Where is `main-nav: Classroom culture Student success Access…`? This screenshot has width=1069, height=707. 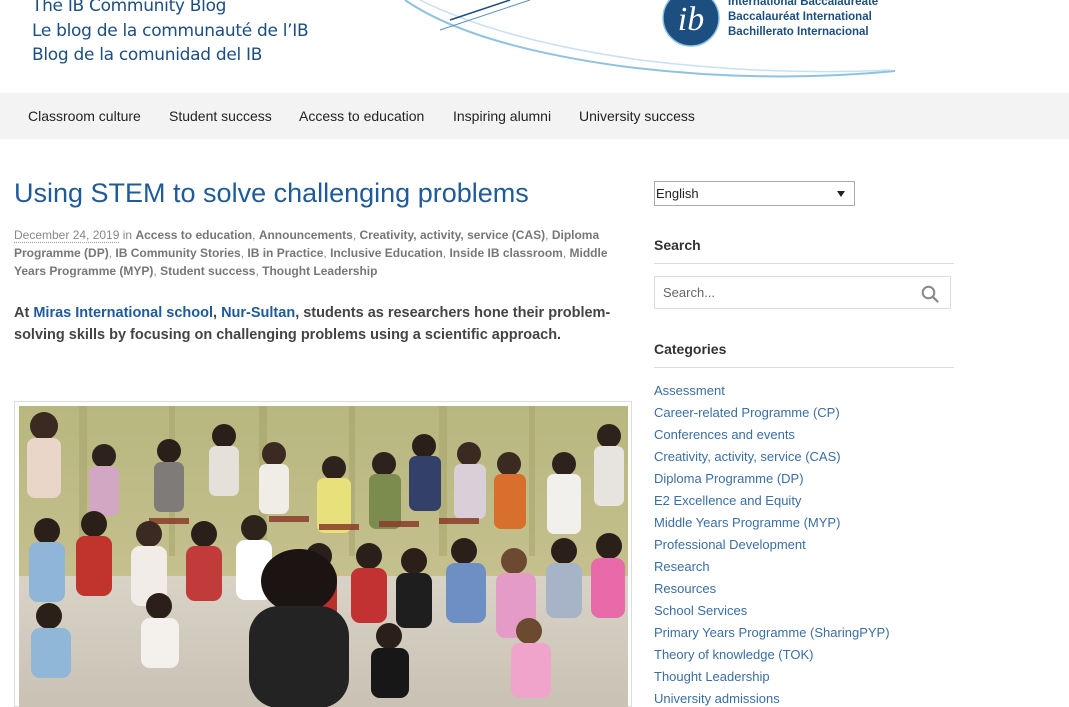
main-nav: Classroom culture Student success Access… is located at coordinates (534, 116).